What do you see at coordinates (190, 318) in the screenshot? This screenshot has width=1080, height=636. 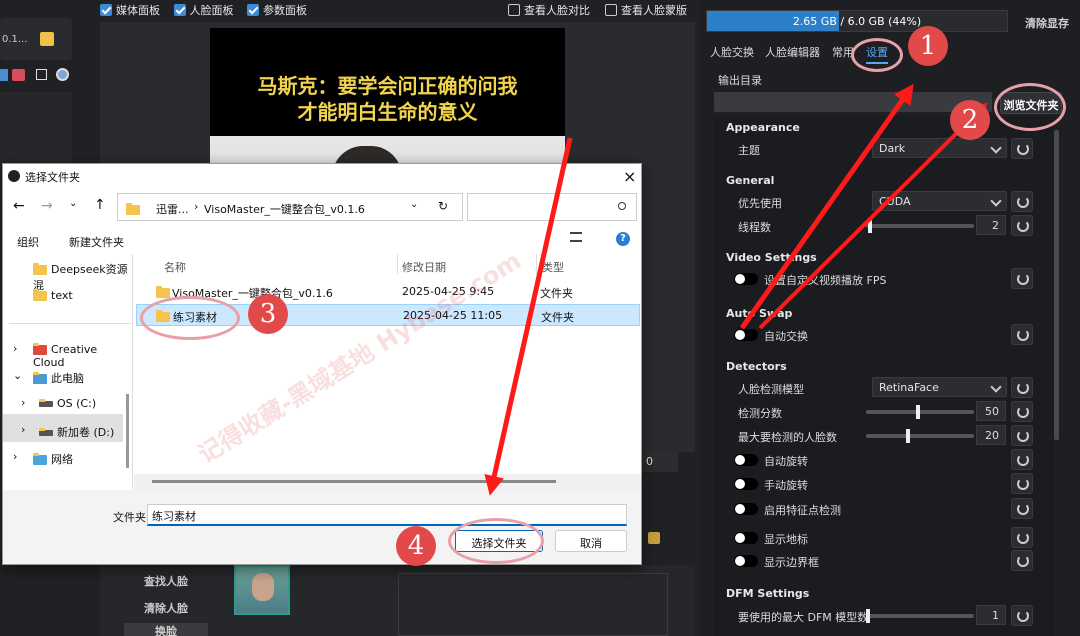 I see `highlight-folder-row` at bounding box center [190, 318].